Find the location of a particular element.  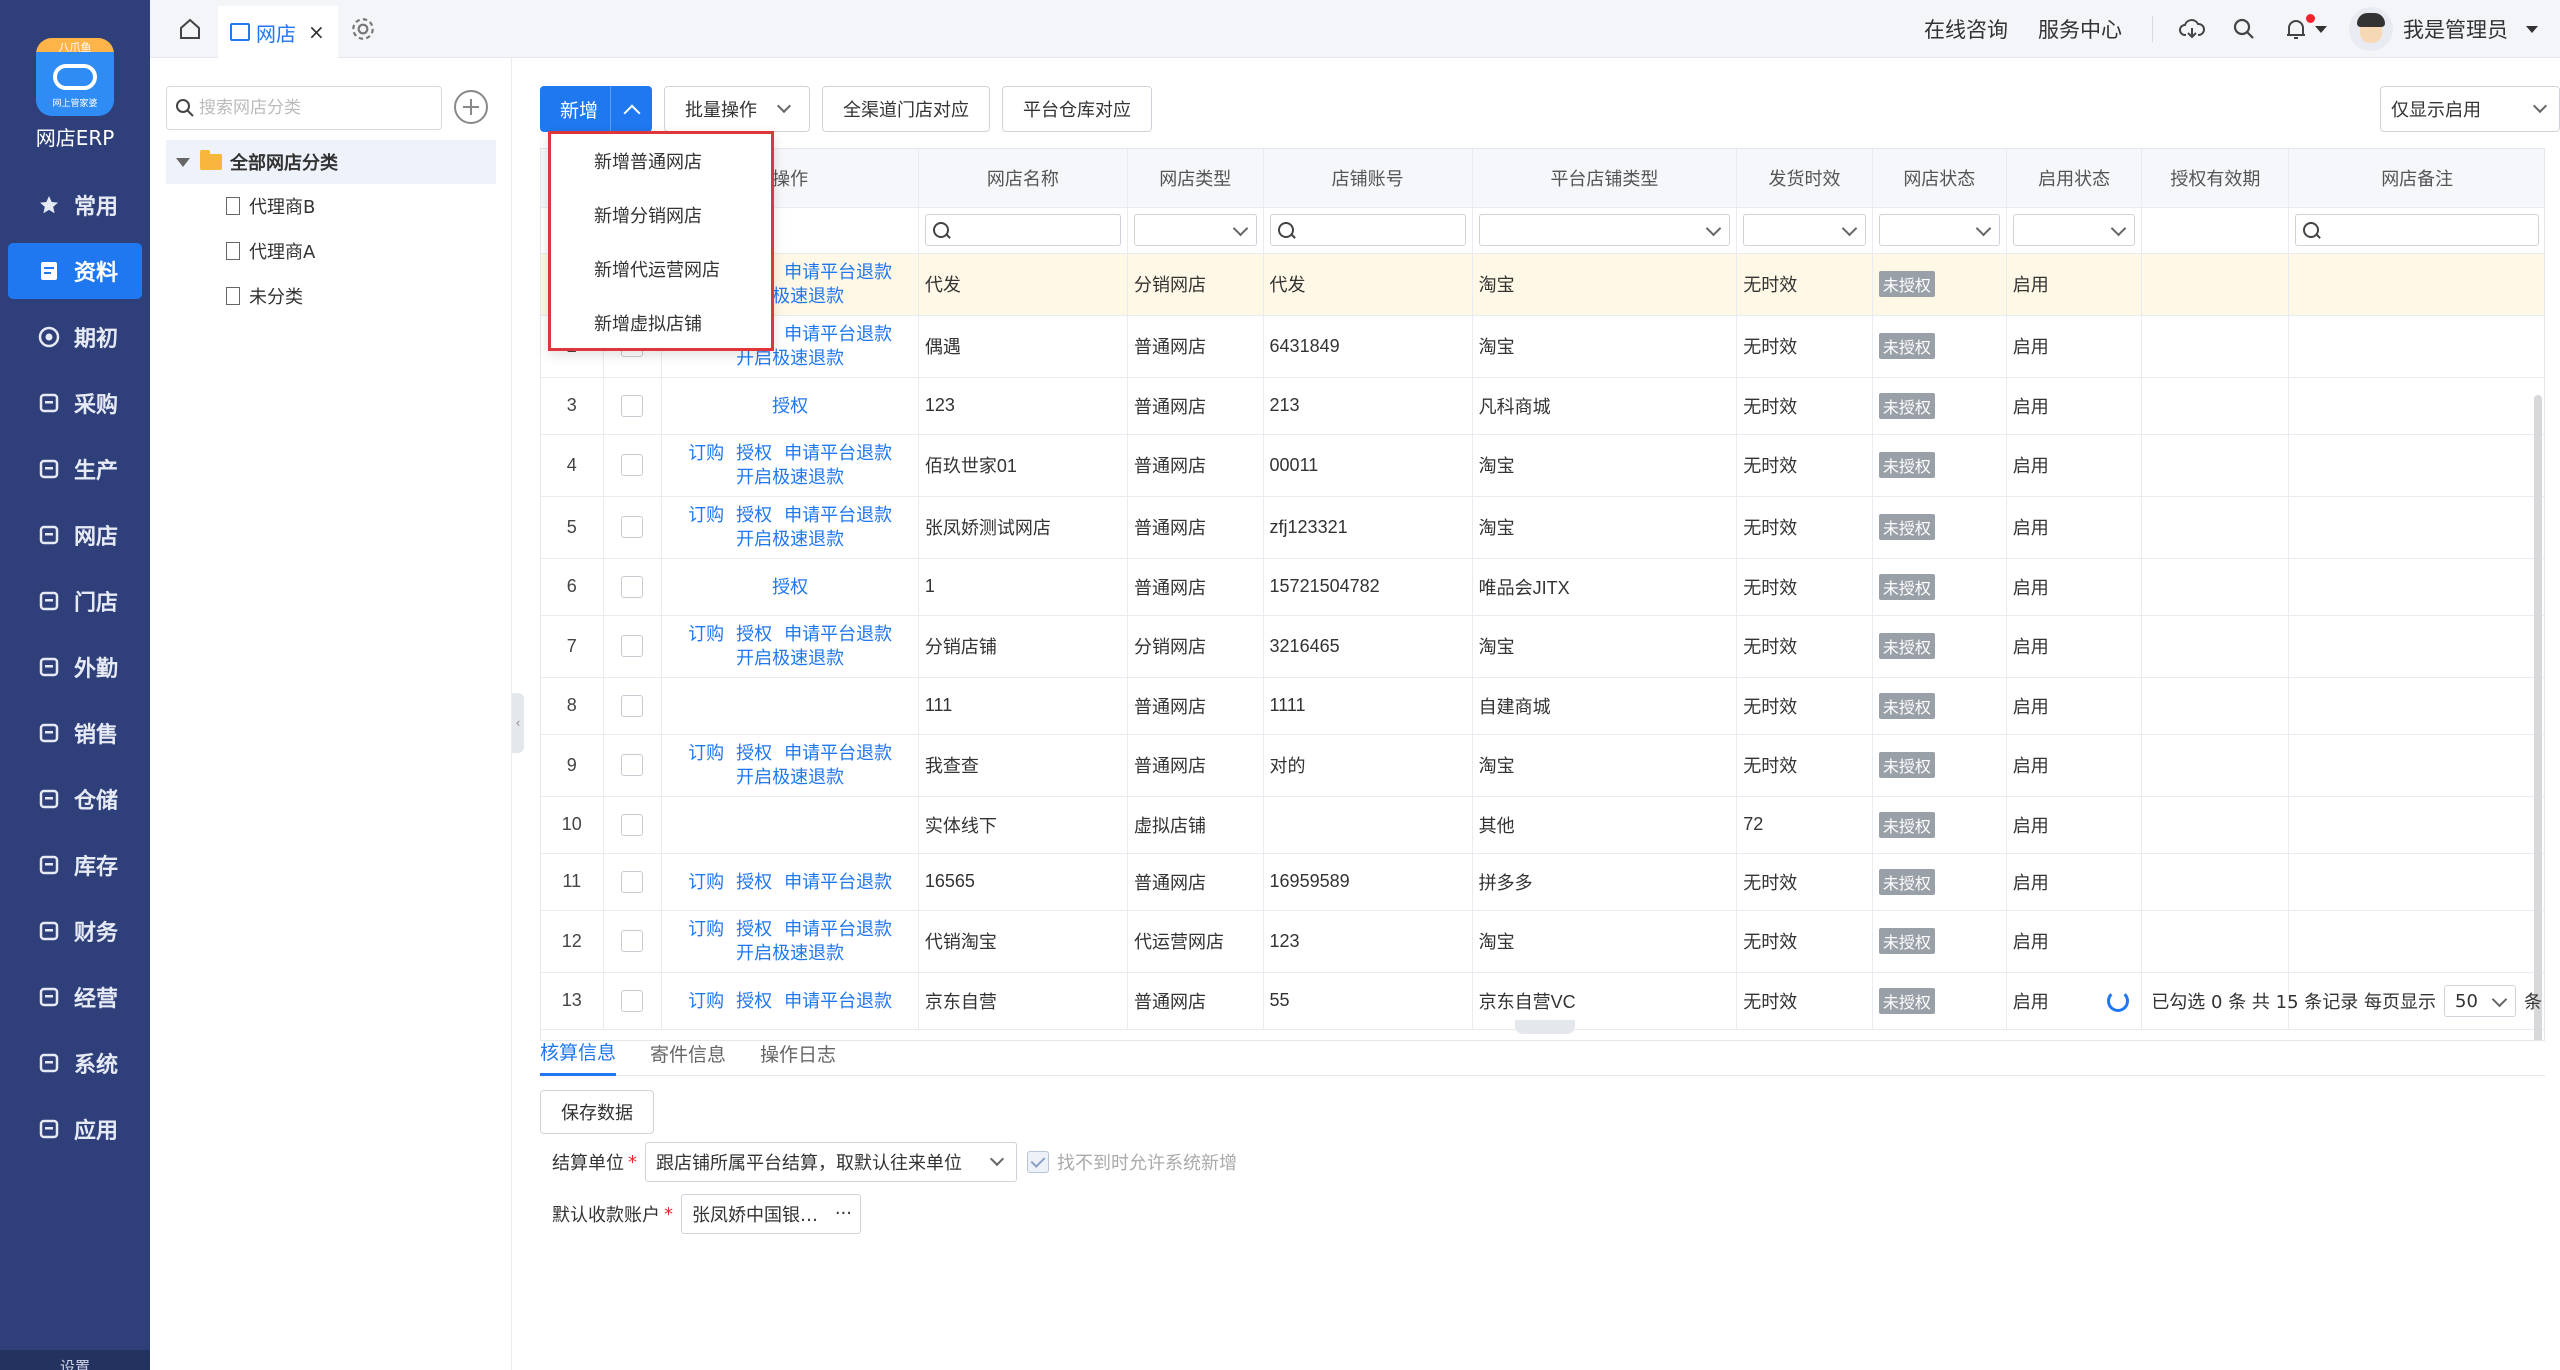

table-row: 12 订购 授权 申请平台退款 开启极速退款 代销淘宝 代运营网店 123 淘宝 无时效 未授权 启用 is located at coordinates (1542, 941).